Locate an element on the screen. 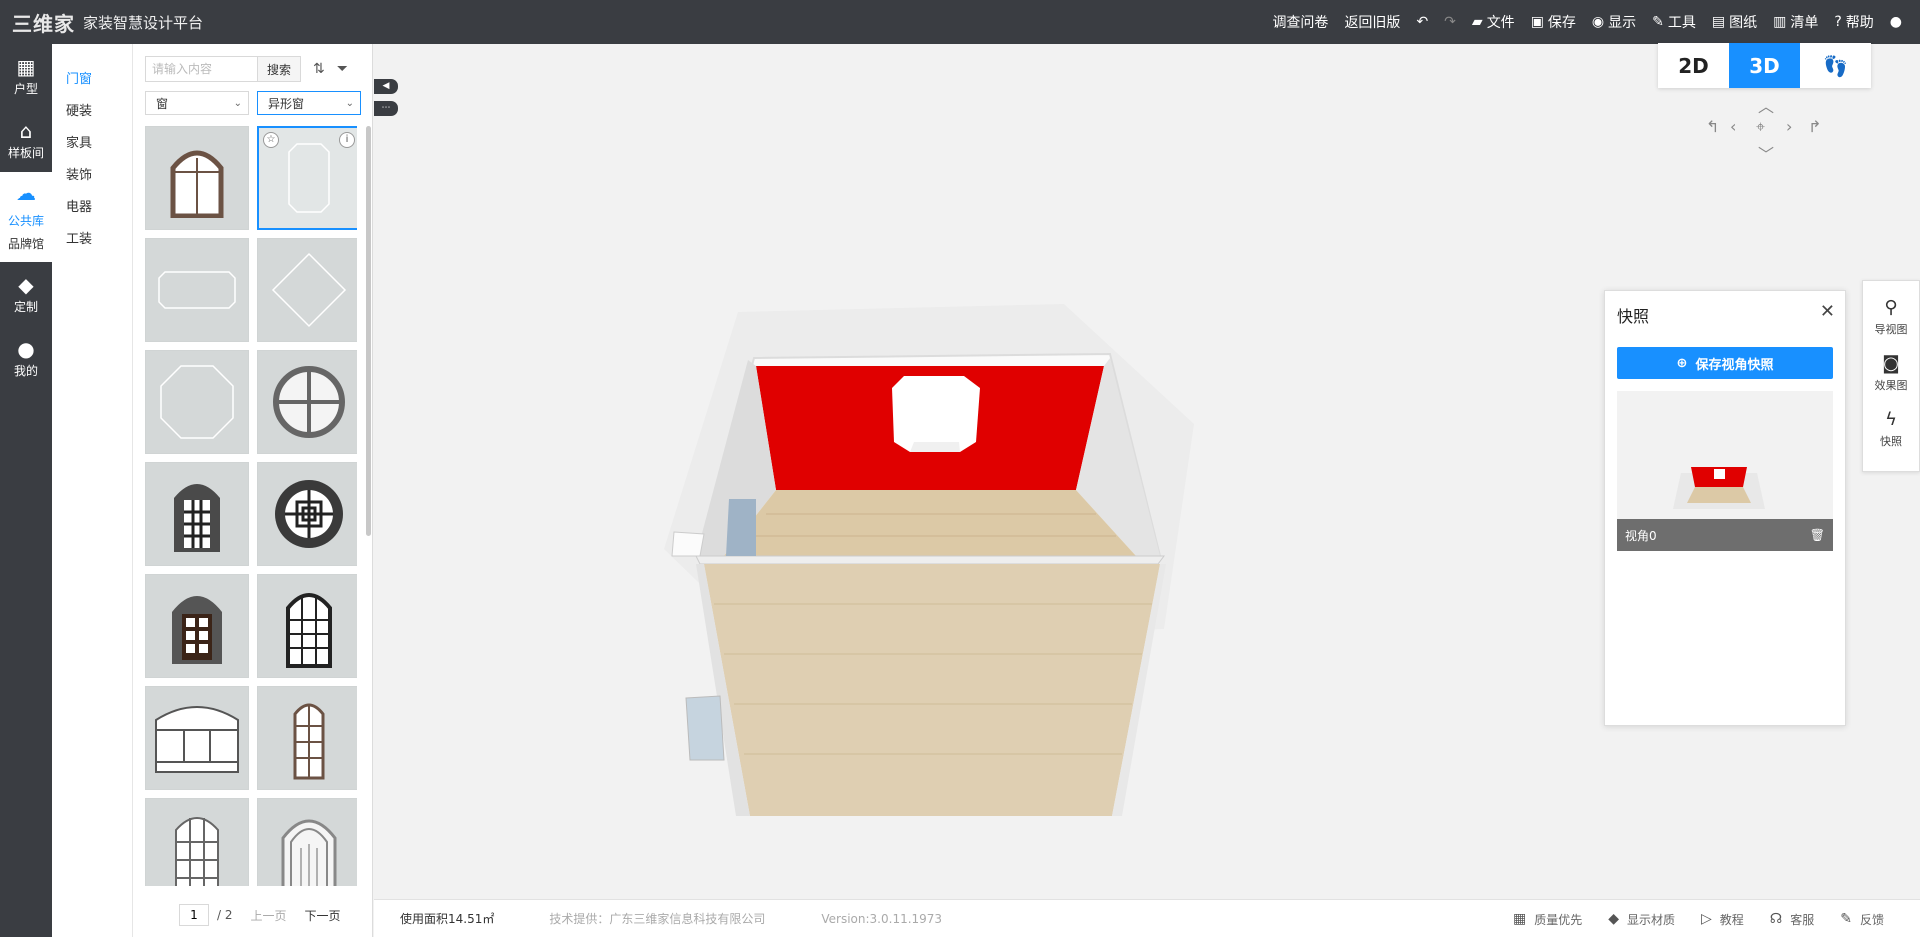 This screenshot has width=1920, height=937. dock-snapshot: ϟ 快照 is located at coordinates (1891, 429).